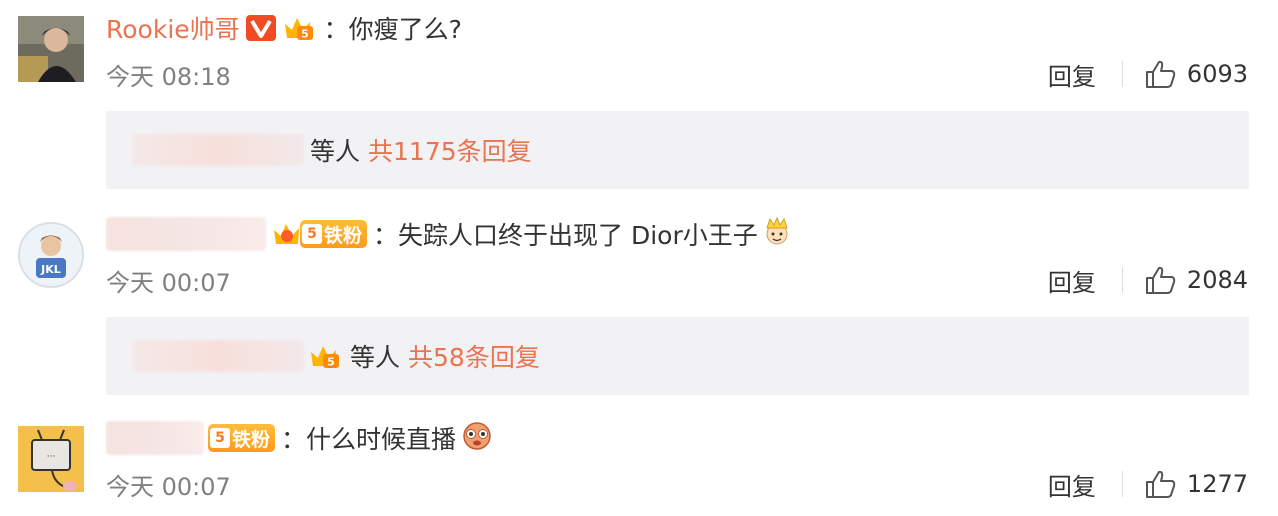 The image size is (1278, 516). Describe the element at coordinates (405, 29) in the screenshot. I see `comment-text: 你瘦了么?` at that location.